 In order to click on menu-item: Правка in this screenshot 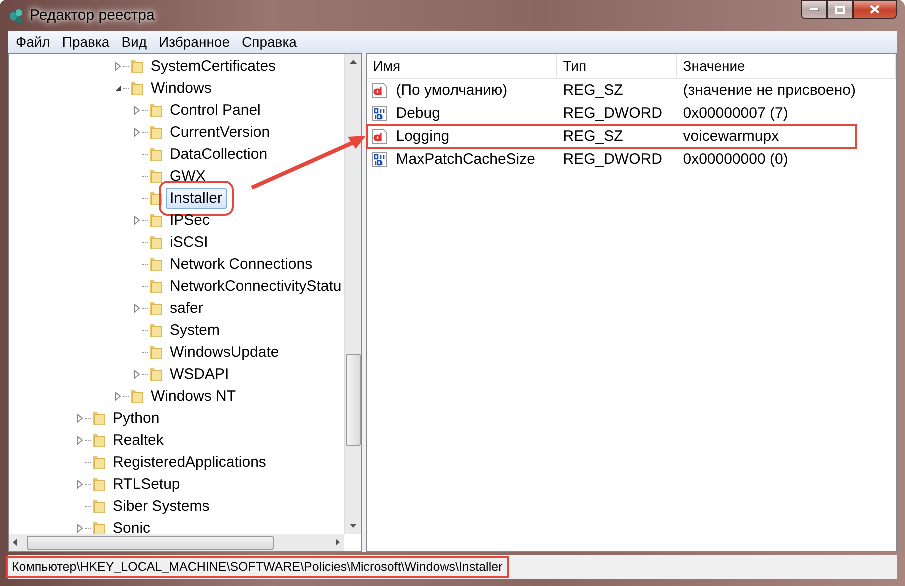, I will do `click(86, 42)`.